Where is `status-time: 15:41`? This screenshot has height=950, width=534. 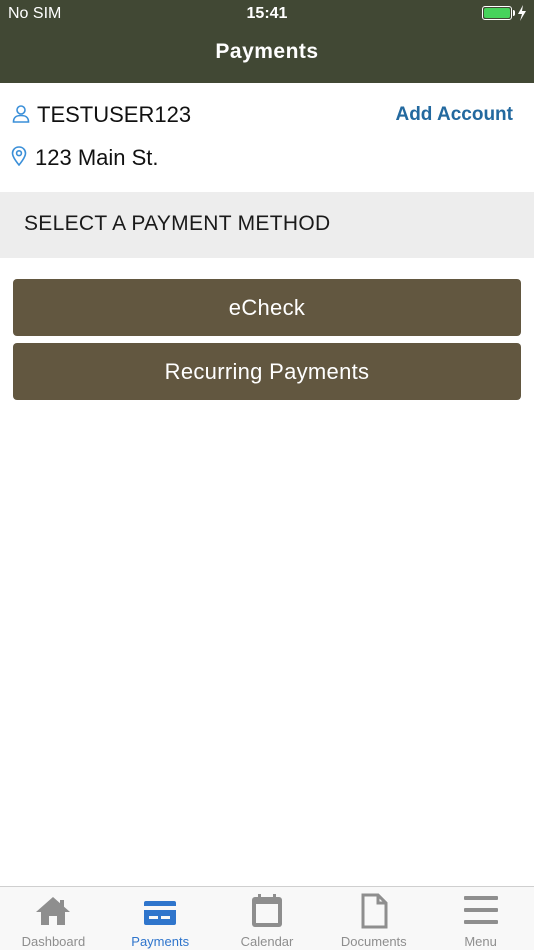 status-time: 15:41 is located at coordinates (267, 13).